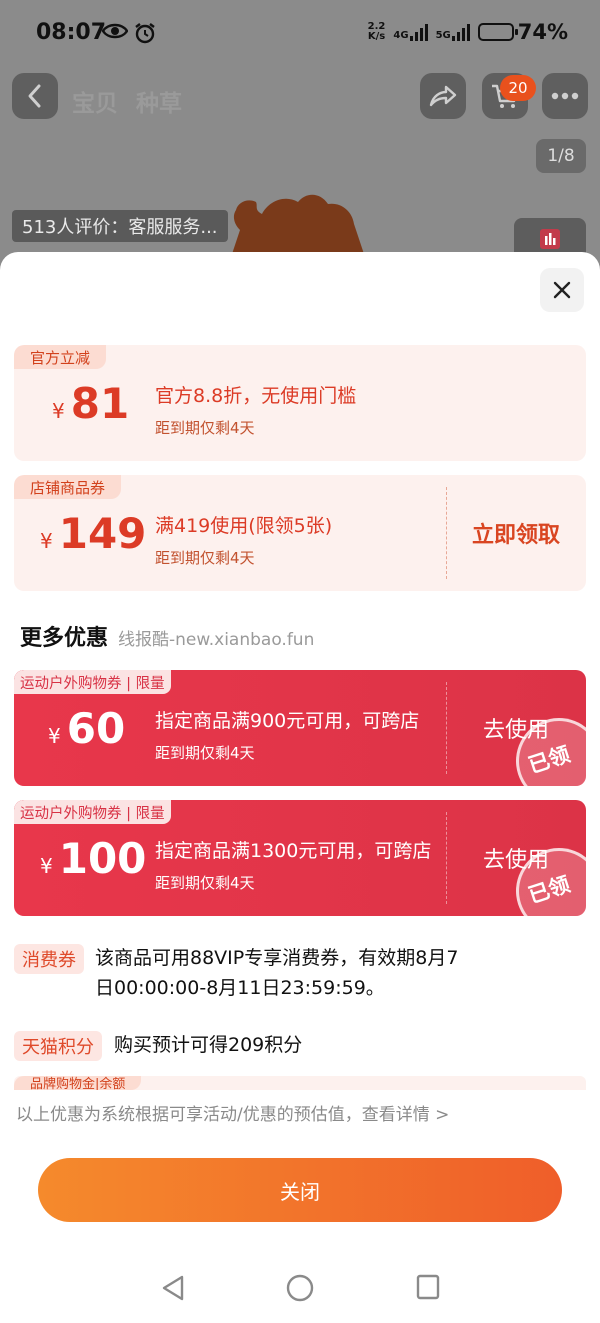  What do you see at coordinates (376, 31) in the screenshot?
I see `net-speed: 2.2 K/s` at bounding box center [376, 31].